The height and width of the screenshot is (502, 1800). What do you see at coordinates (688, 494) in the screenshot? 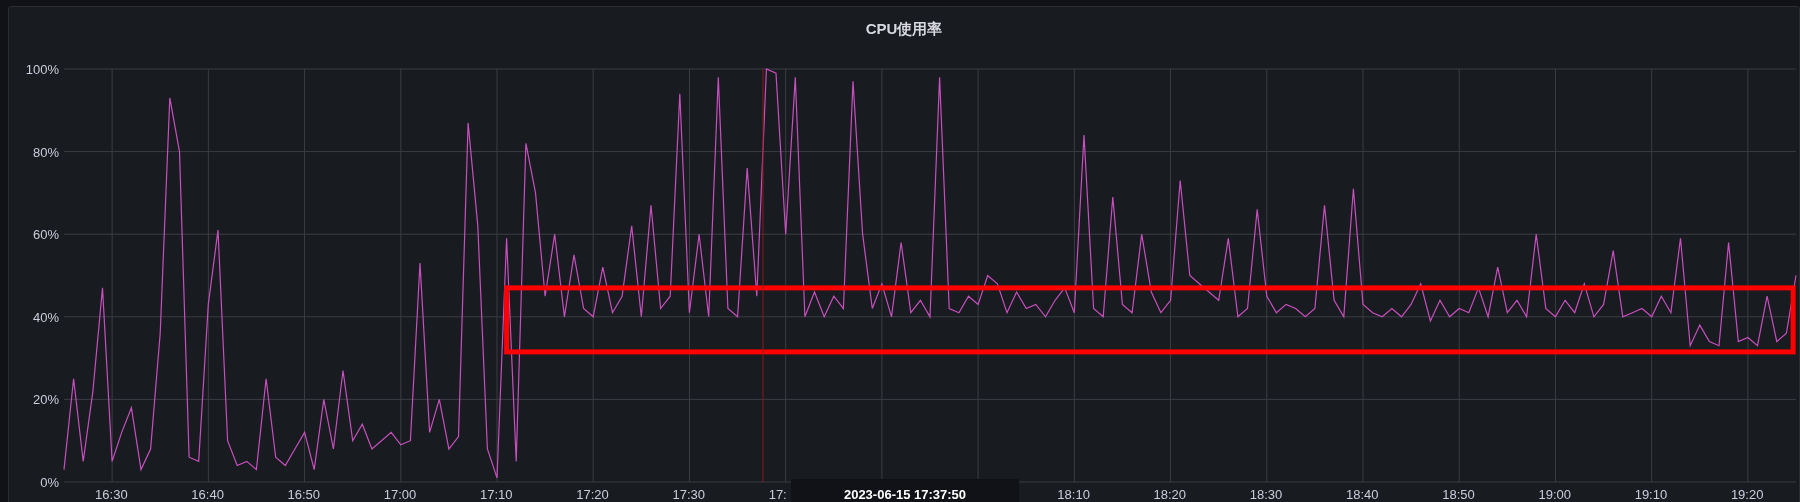
I see `x-tick-label: 17:30` at bounding box center [688, 494].